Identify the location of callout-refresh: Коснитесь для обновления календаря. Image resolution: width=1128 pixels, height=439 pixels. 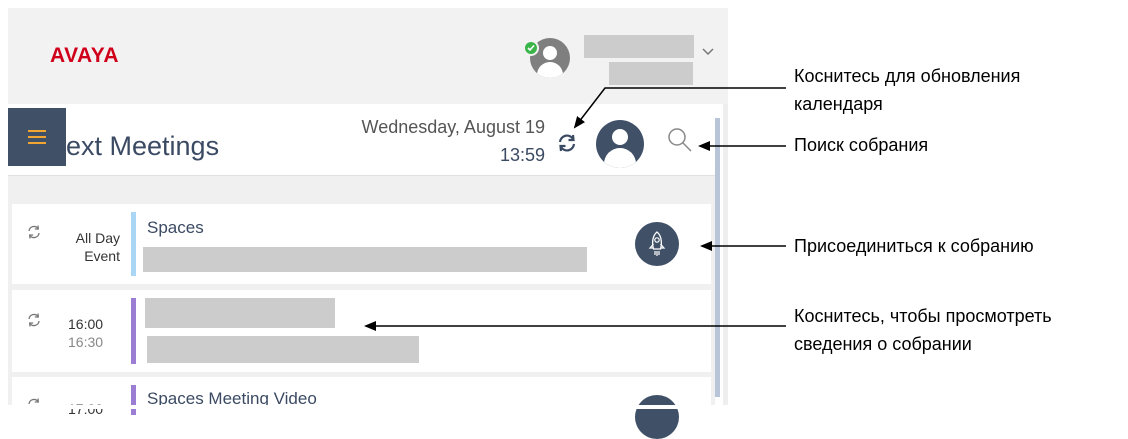
(907, 90).